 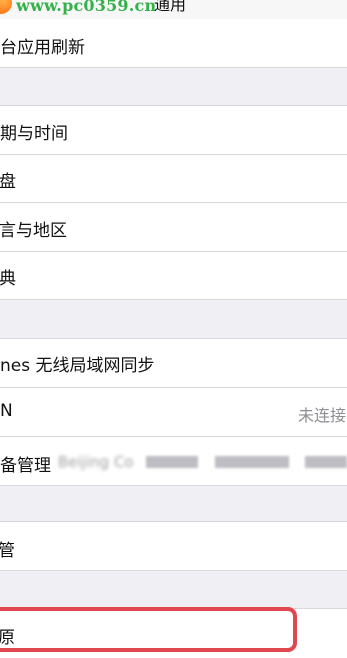 What do you see at coordinates (6, 411) in the screenshot?
I see `row-vpn-label: N` at bounding box center [6, 411].